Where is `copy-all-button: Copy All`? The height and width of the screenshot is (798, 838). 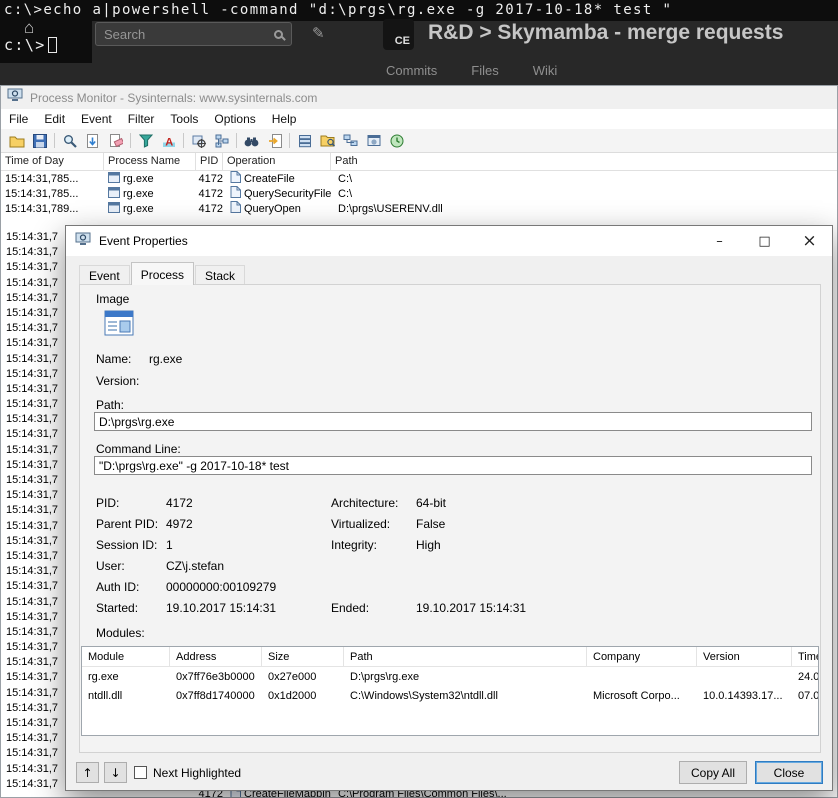 copy-all-button: Copy All is located at coordinates (713, 772).